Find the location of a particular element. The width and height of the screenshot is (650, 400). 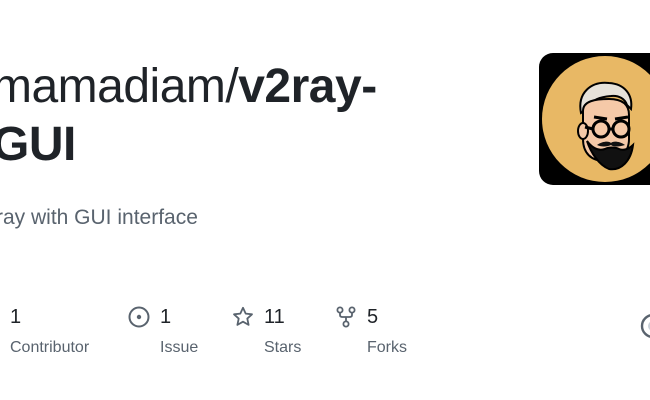

issues-count: 1 is located at coordinates (166, 316).